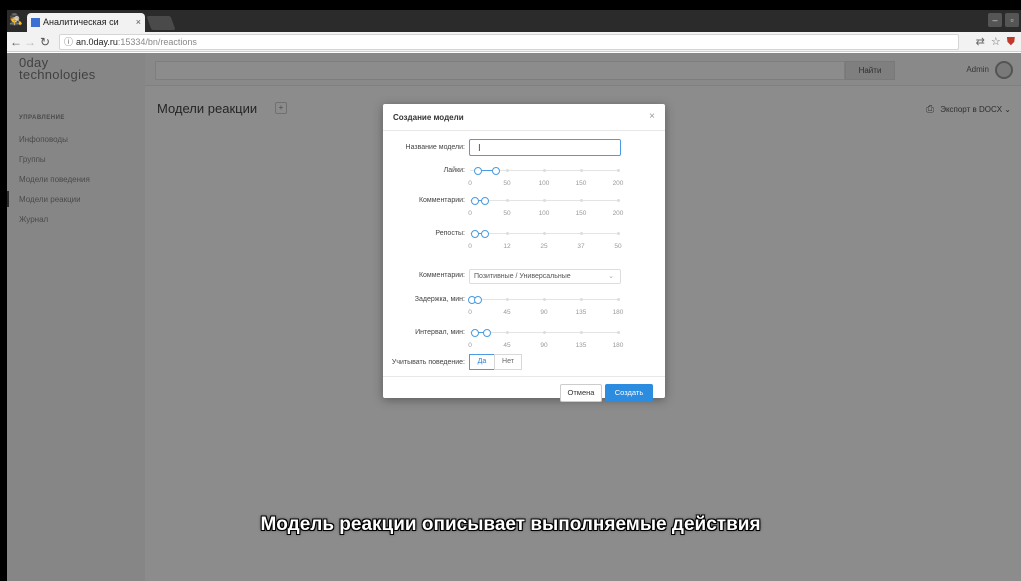  I want to click on model-name-label: Название модели:, so click(435, 147).